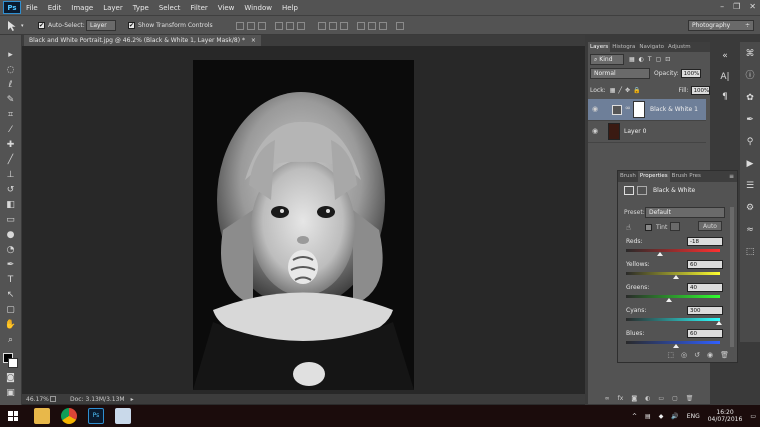 The width and height of the screenshot is (760, 427). I want to click on brush-icon: ≈, so click(750, 230).